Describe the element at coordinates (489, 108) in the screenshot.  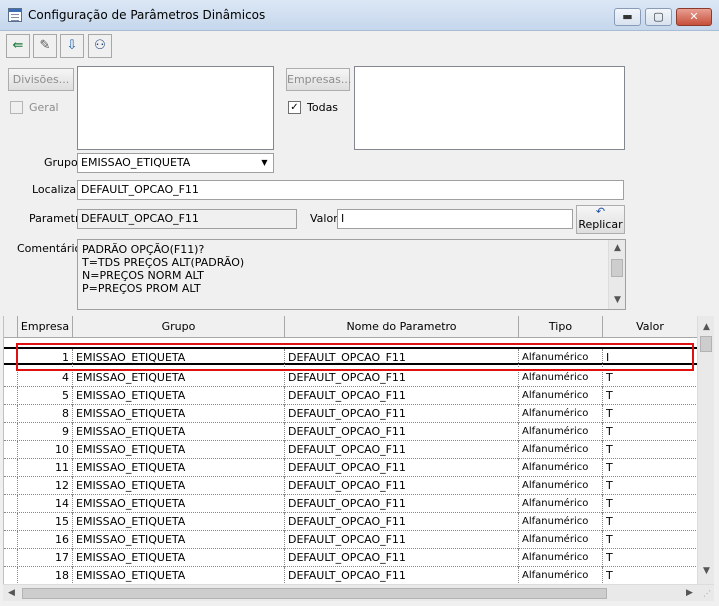
I see `empresas-list` at that location.